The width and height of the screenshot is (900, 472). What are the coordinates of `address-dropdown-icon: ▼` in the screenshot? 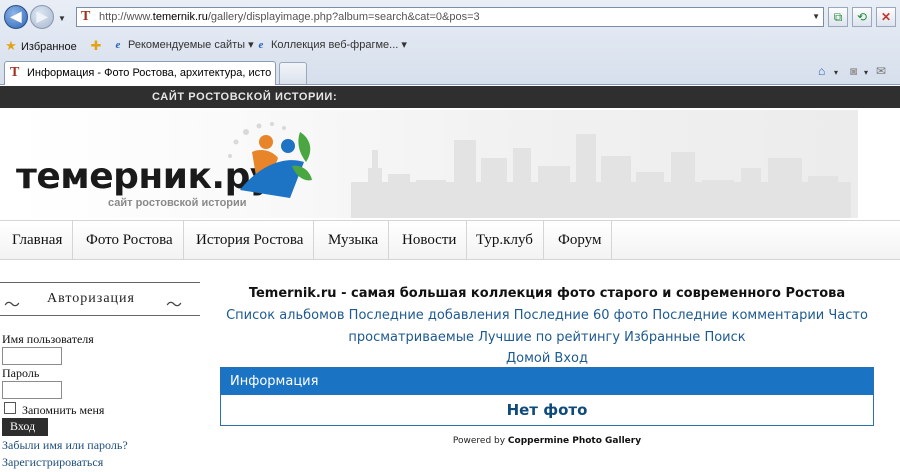 It's located at (816, 16).